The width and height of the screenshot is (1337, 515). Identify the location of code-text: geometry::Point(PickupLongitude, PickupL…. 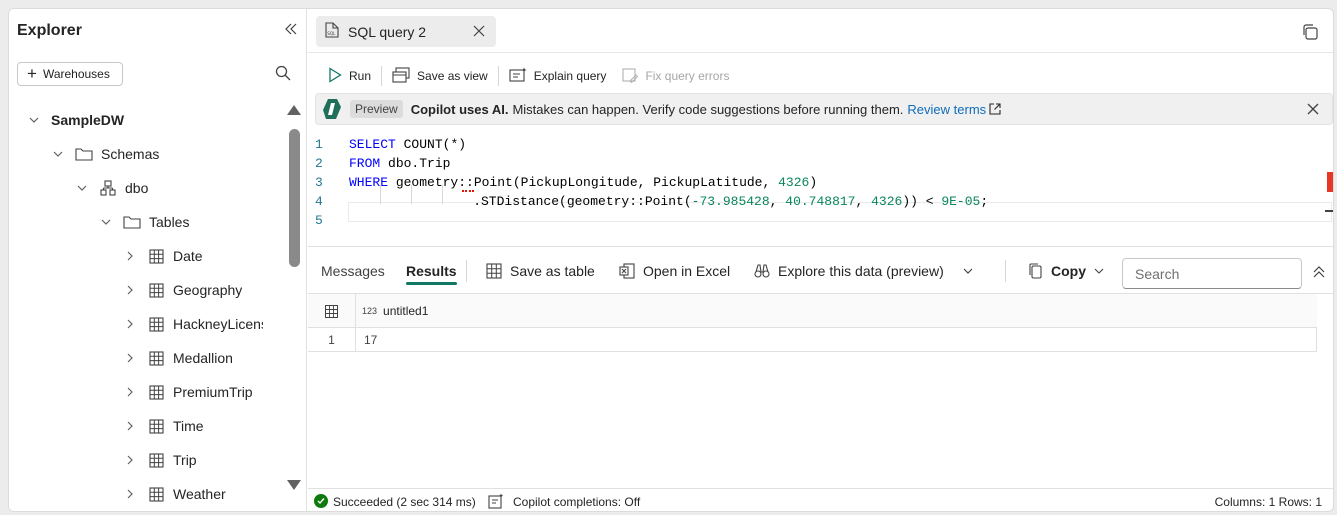
(583, 182).